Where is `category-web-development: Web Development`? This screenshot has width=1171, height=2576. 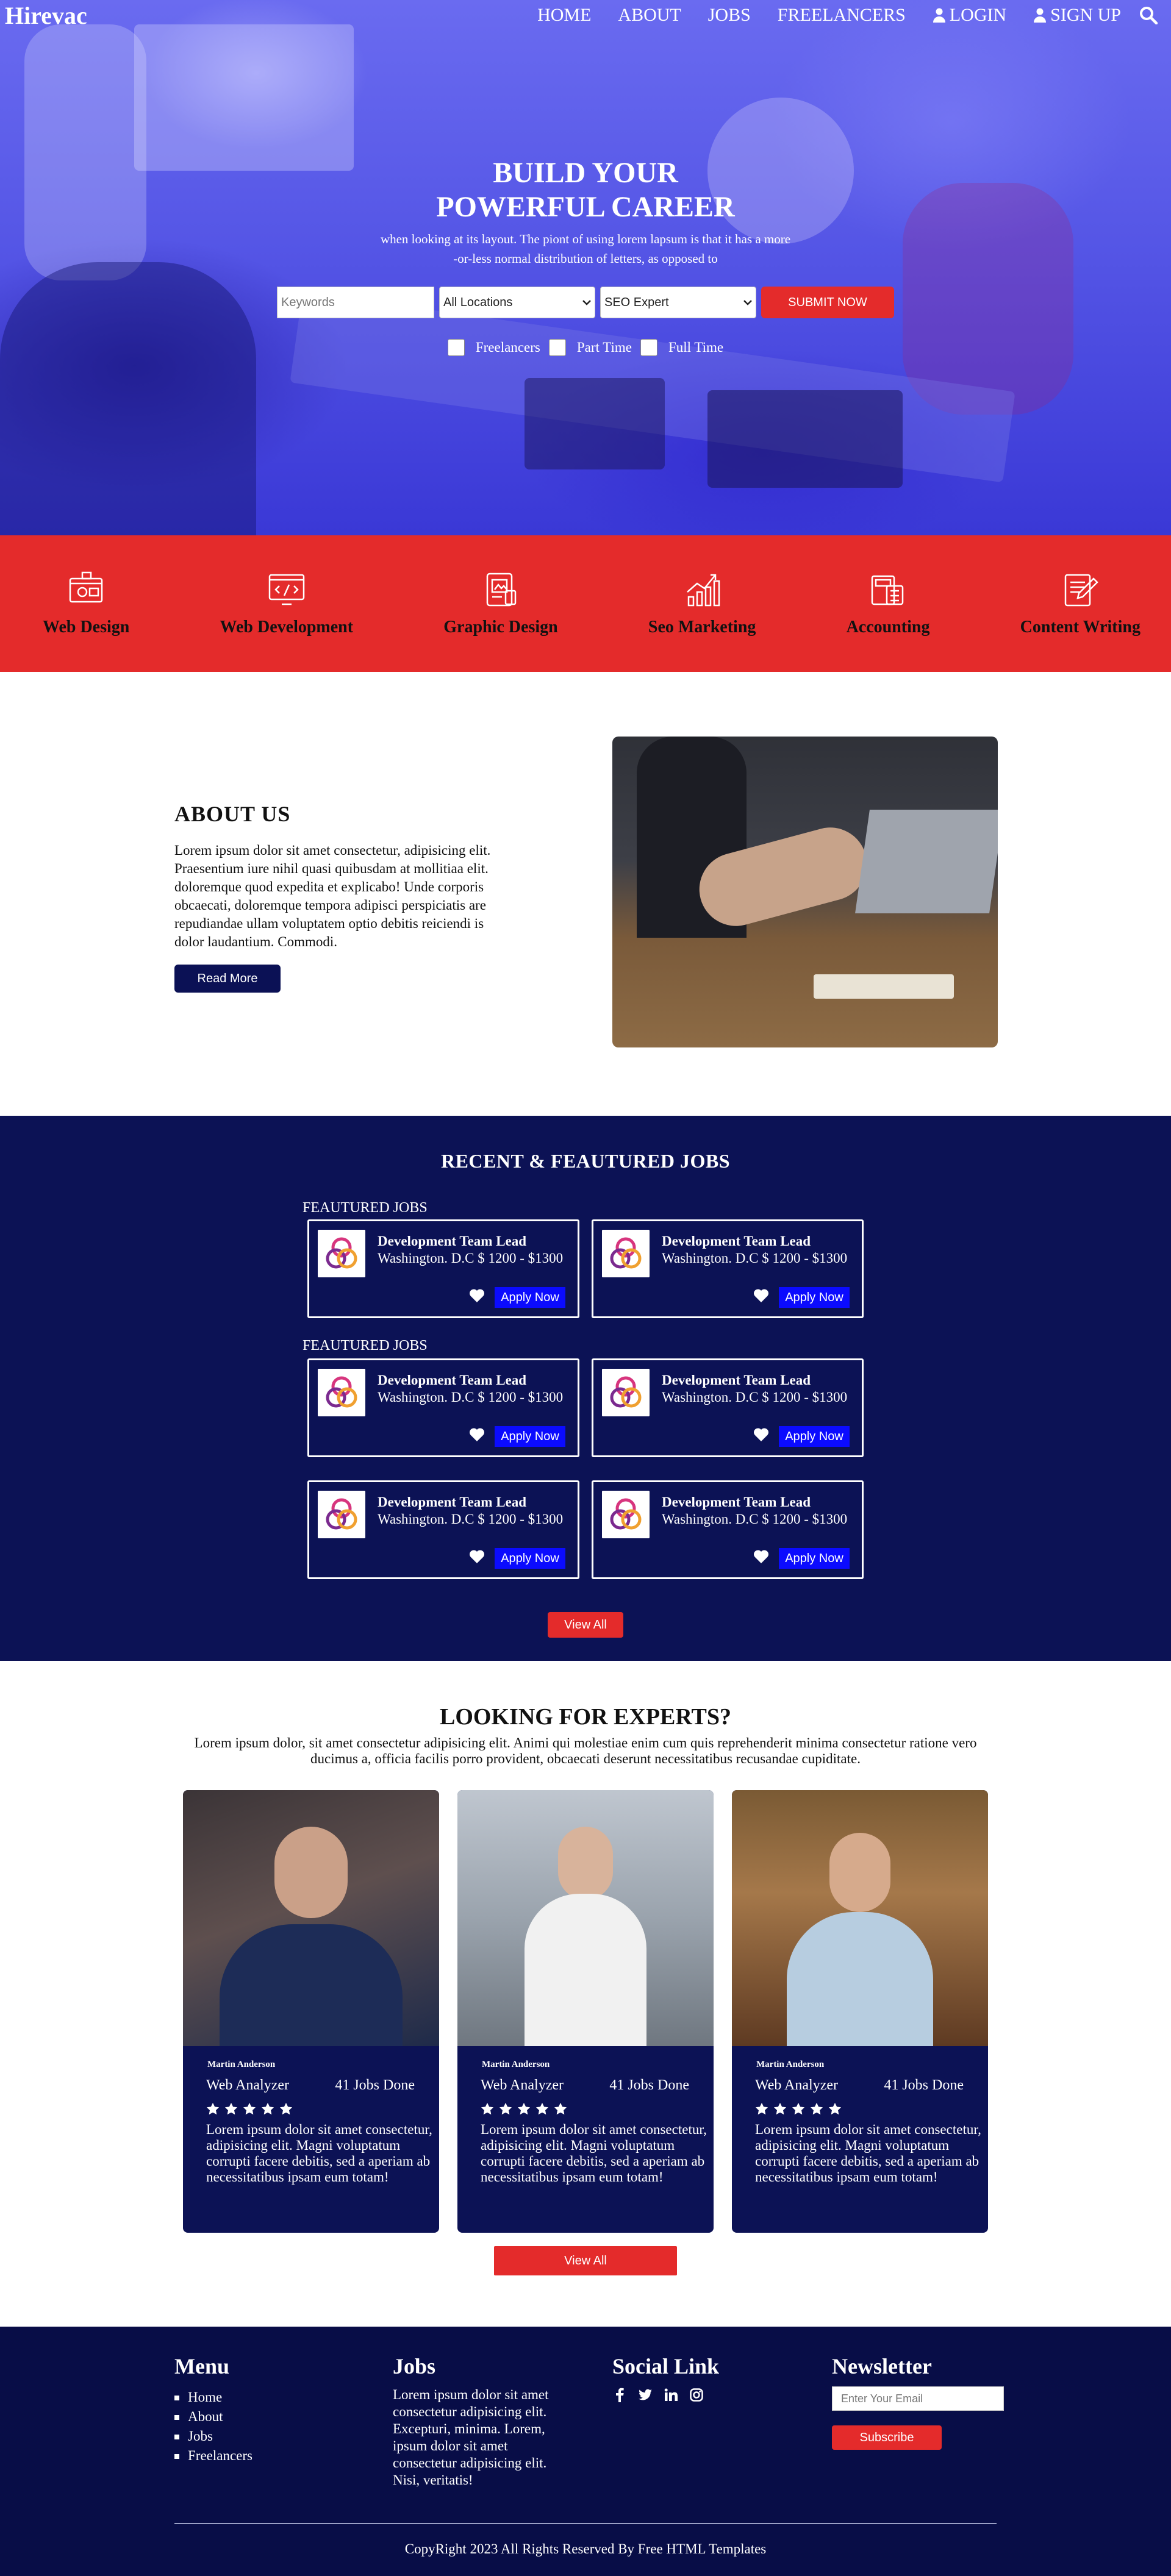 category-web-development: Web Development is located at coordinates (287, 604).